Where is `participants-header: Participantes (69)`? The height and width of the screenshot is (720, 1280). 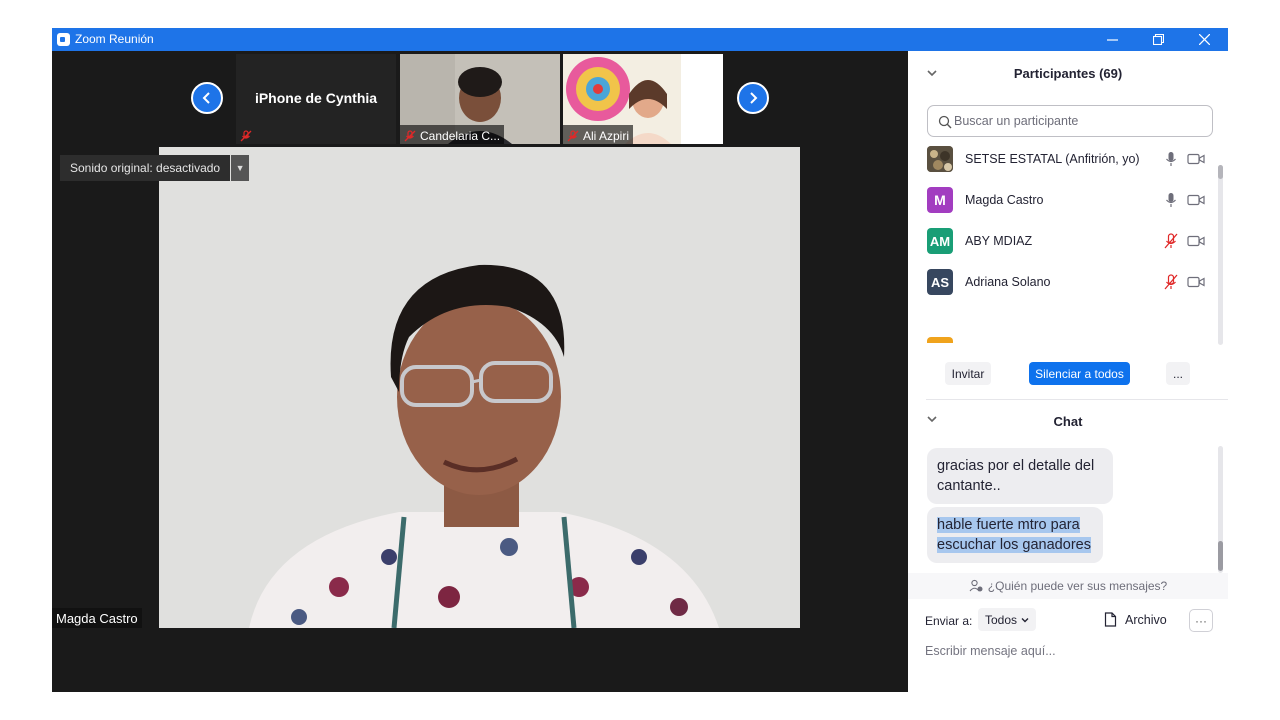 participants-header: Participantes (69) is located at coordinates (1068, 73).